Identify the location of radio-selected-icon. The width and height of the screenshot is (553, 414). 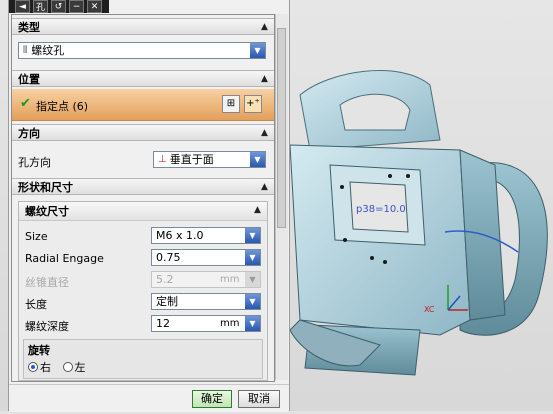
(33, 367).